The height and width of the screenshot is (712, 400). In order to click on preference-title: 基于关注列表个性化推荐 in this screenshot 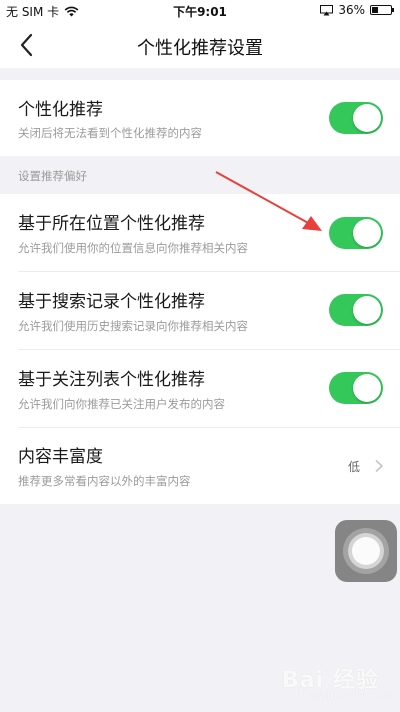, I will do `click(111, 380)`.